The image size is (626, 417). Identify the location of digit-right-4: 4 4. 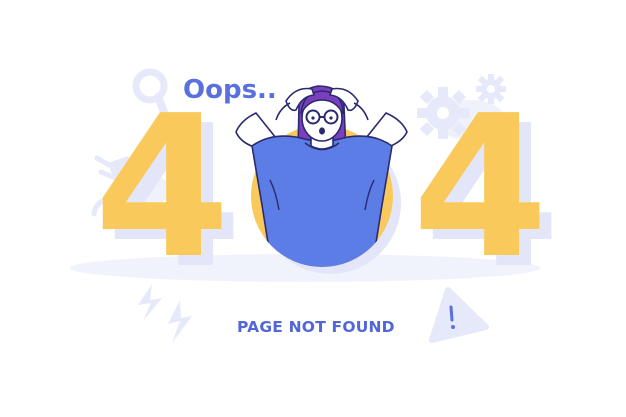
(486, 193).